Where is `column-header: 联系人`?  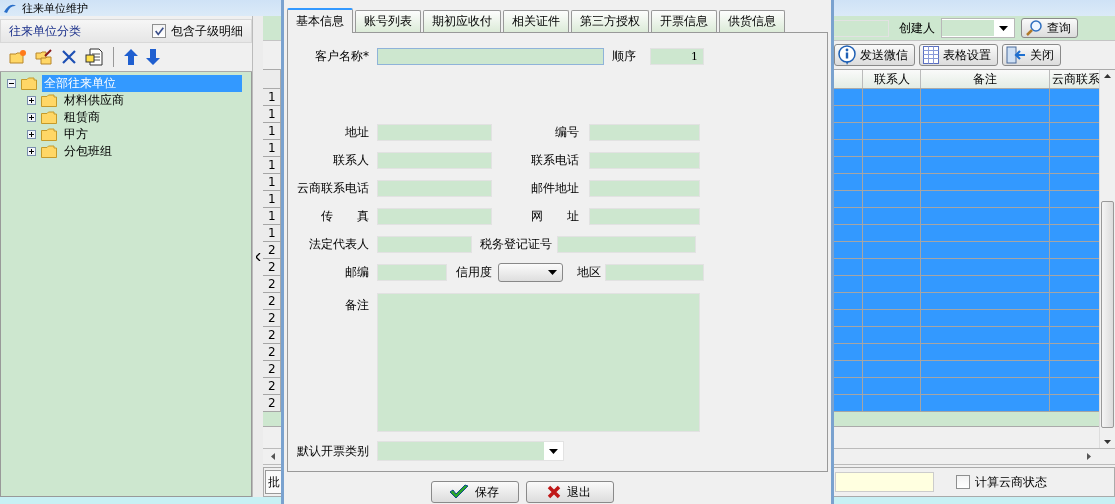
column-header: 联系人 is located at coordinates (891, 79).